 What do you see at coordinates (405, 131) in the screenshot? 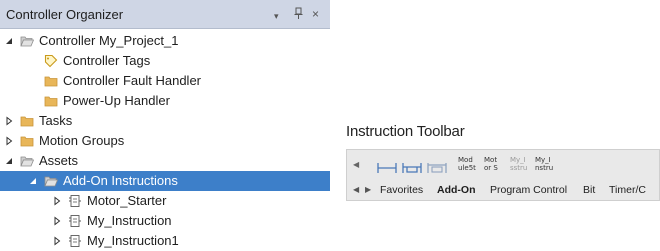
I see `instruction-toolbar-caption: Instruction Toolbar` at bounding box center [405, 131].